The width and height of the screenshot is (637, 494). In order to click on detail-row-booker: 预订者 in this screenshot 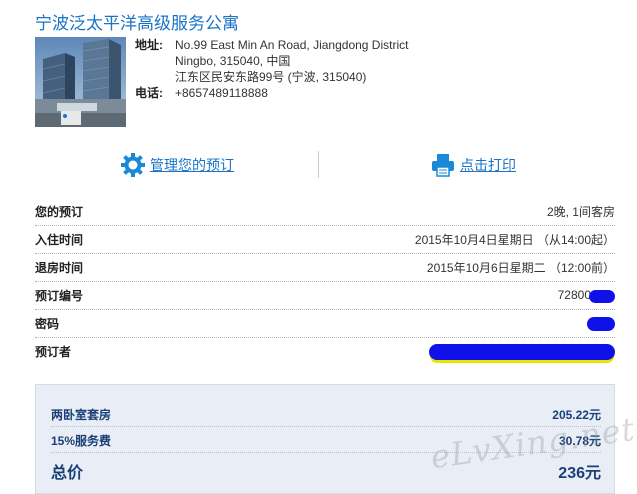, I will do `click(325, 351)`.